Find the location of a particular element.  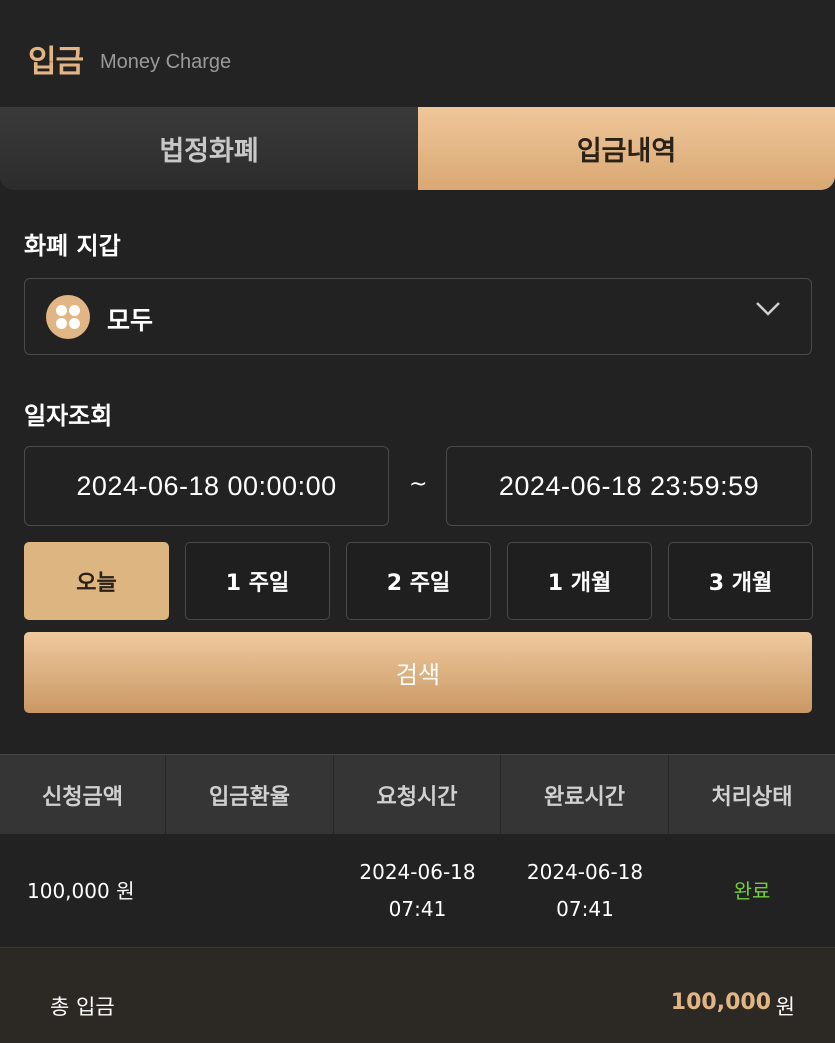

column-header-rate: 입금환율 is located at coordinates (250, 795).